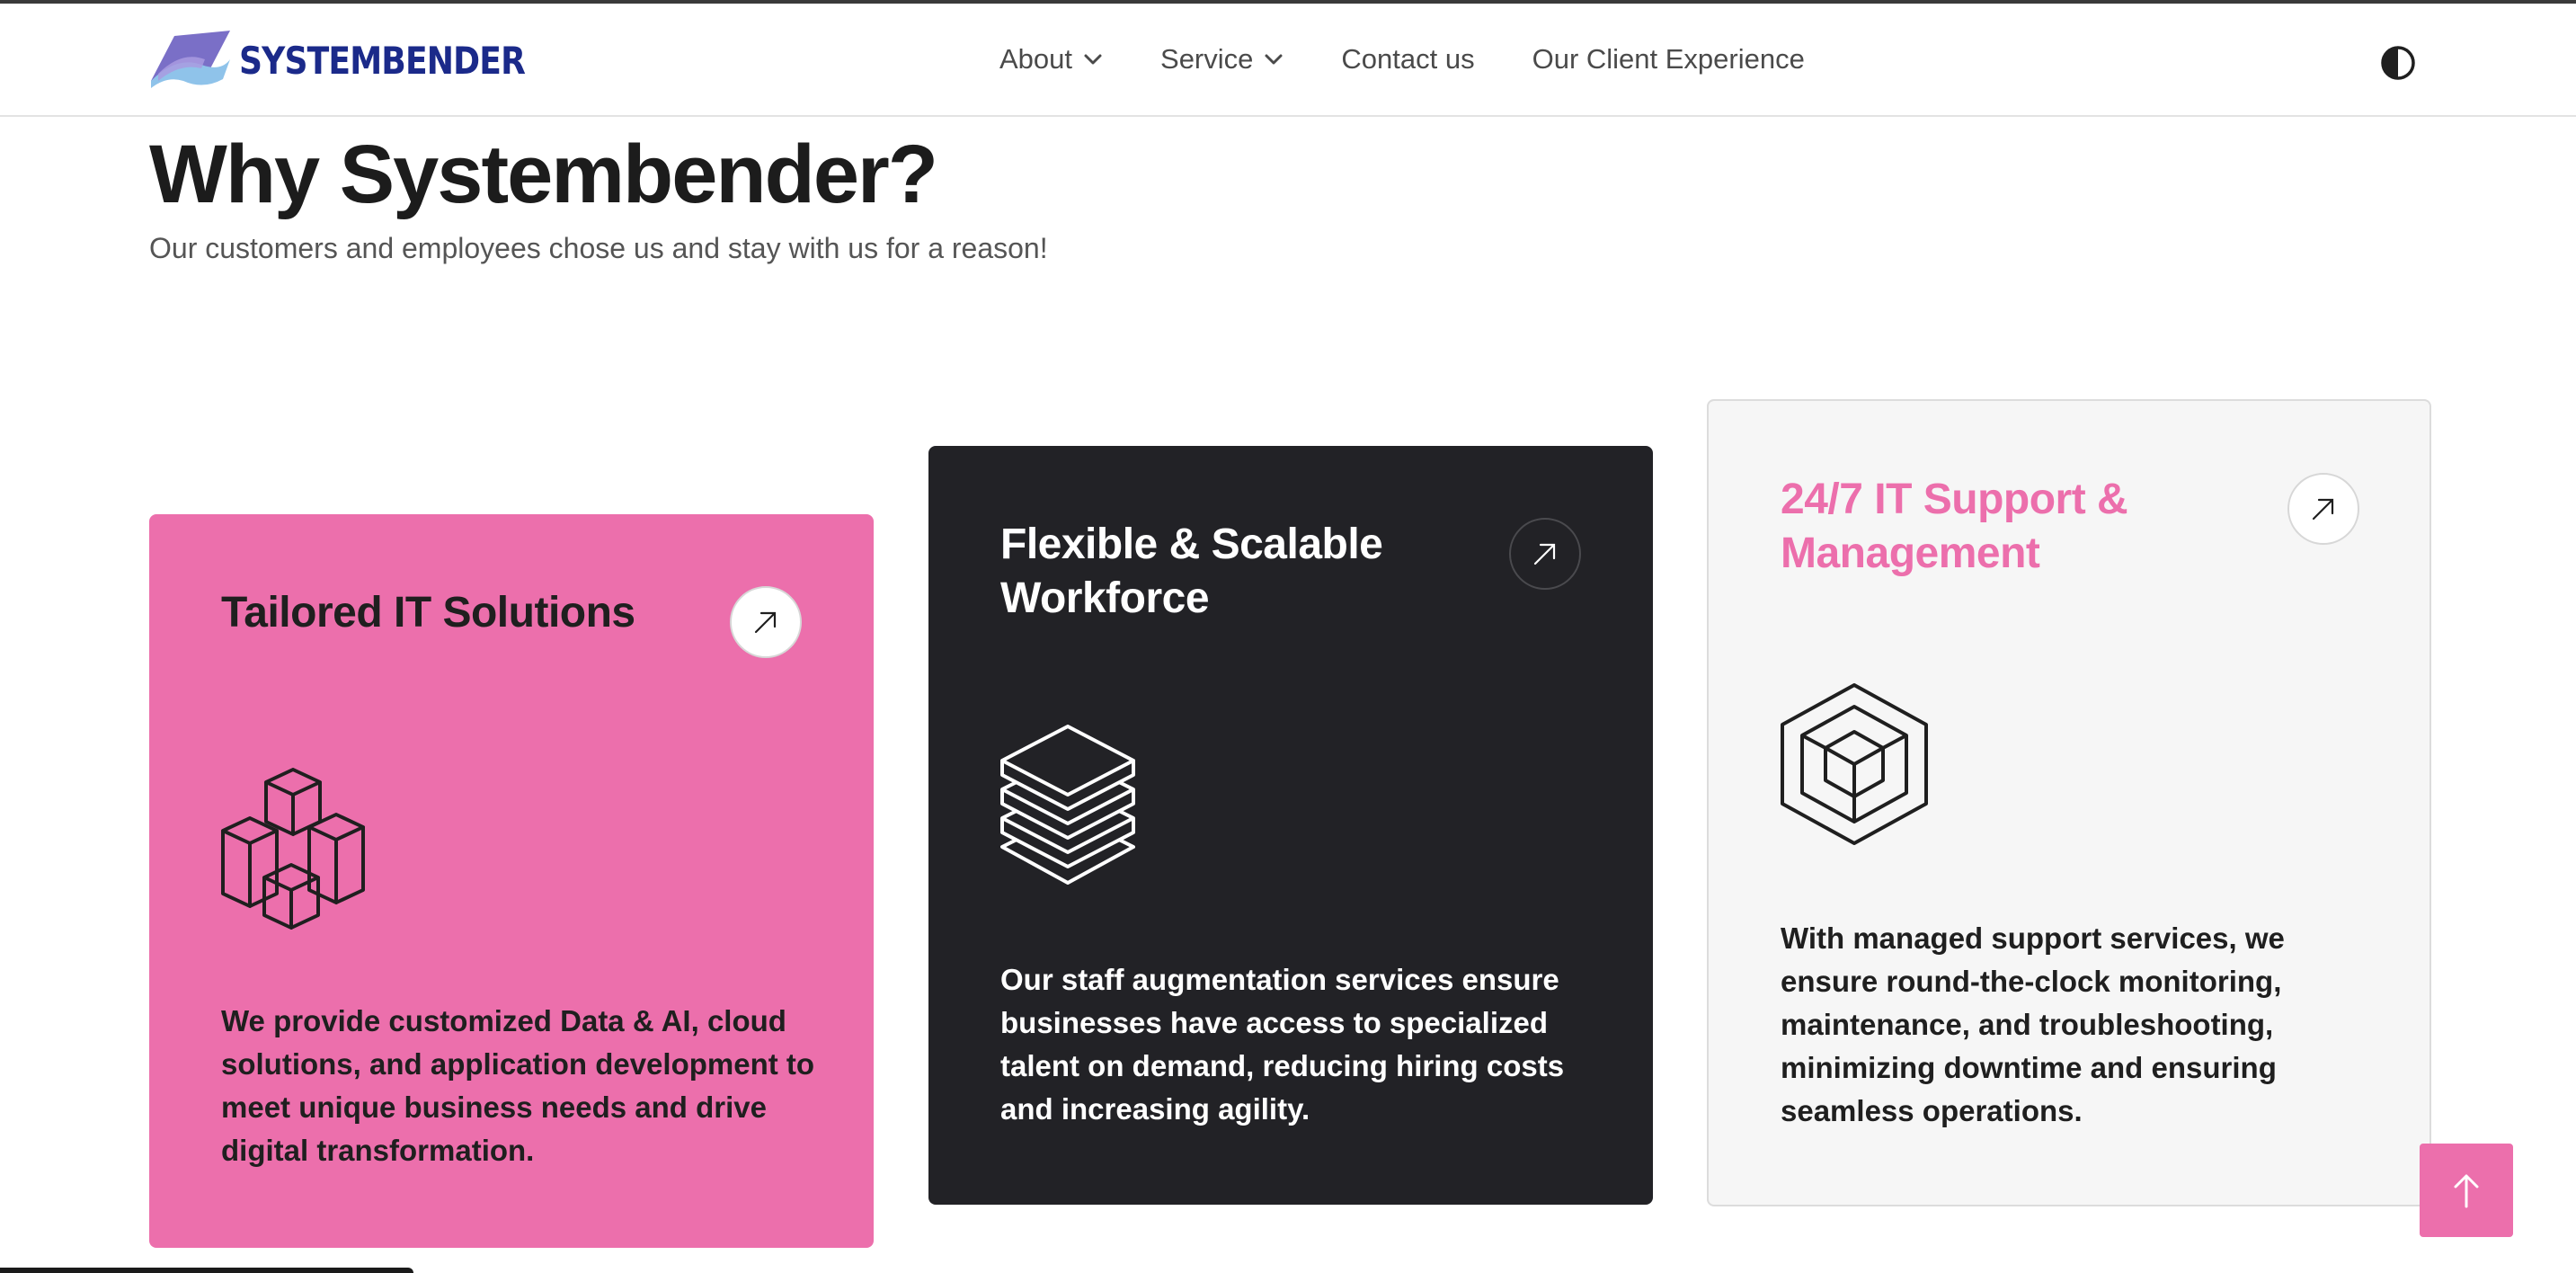 The width and height of the screenshot is (2576, 1273). Describe the element at coordinates (543, 174) in the screenshot. I see `page-title: Why Systembender?` at that location.